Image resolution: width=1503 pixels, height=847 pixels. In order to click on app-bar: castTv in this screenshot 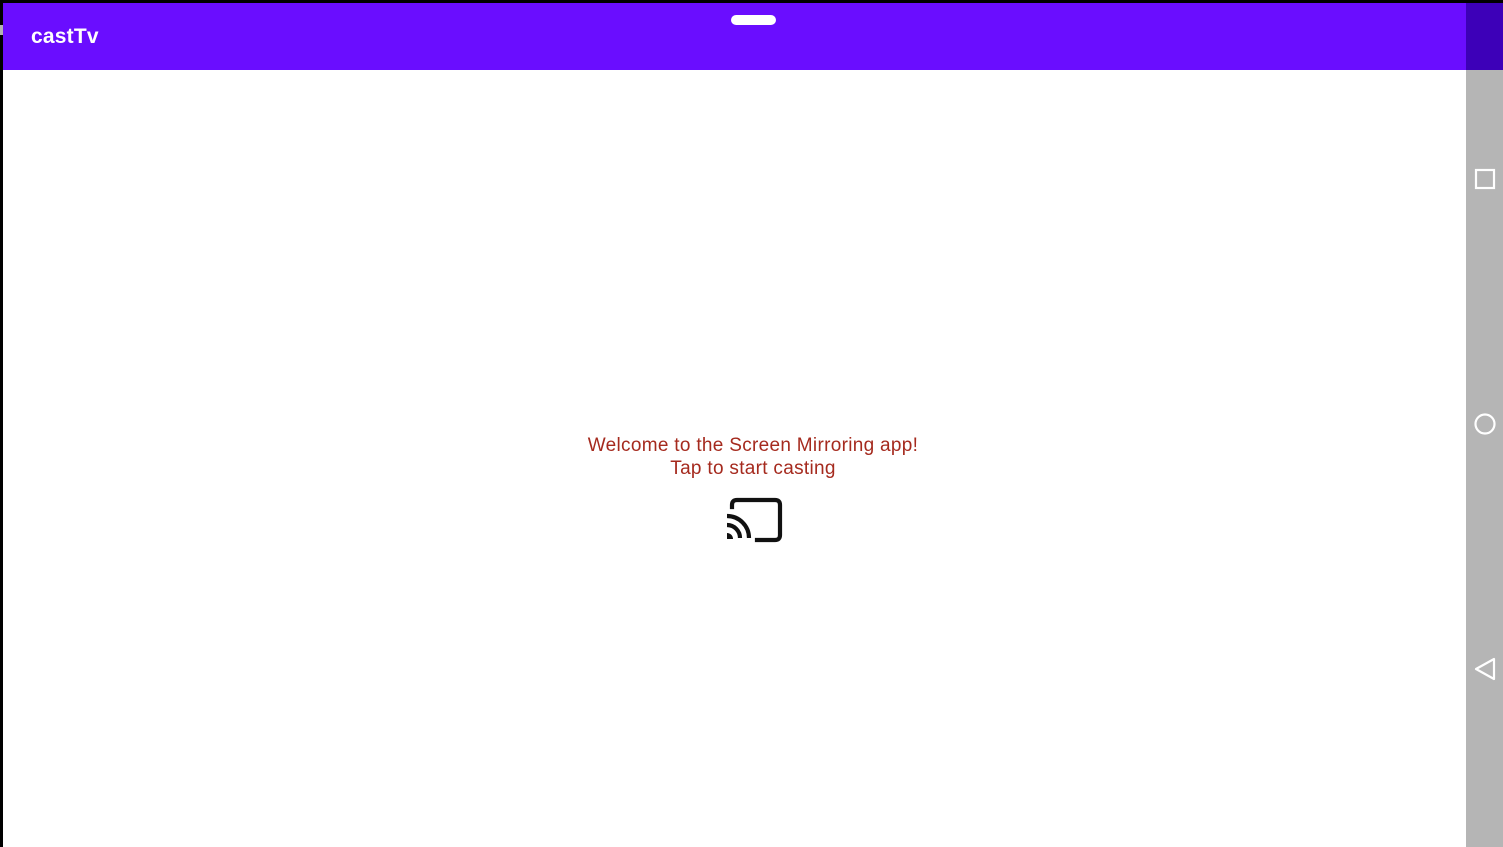, I will do `click(734, 36)`.